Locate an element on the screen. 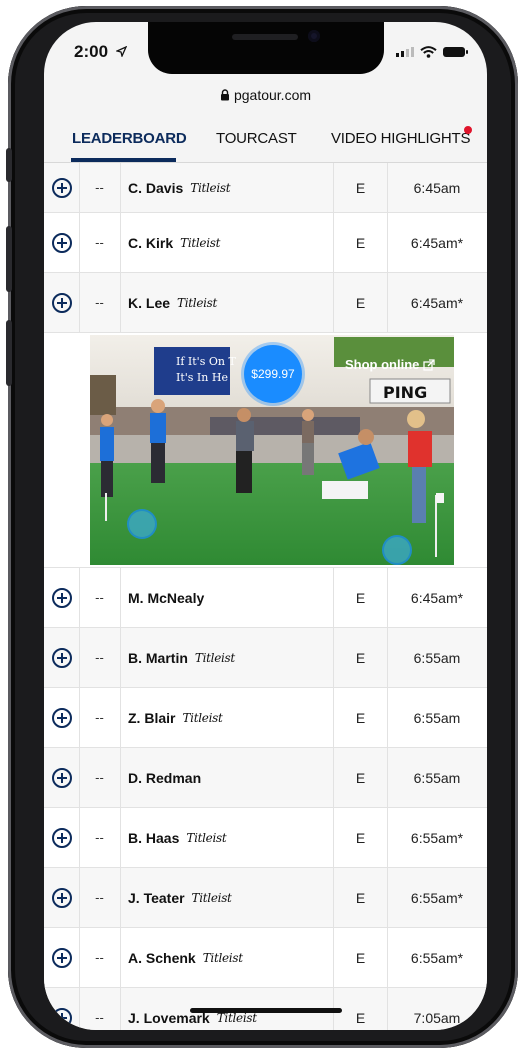 This screenshot has width=523, height=1053. speaker is located at coordinates (265, 37).